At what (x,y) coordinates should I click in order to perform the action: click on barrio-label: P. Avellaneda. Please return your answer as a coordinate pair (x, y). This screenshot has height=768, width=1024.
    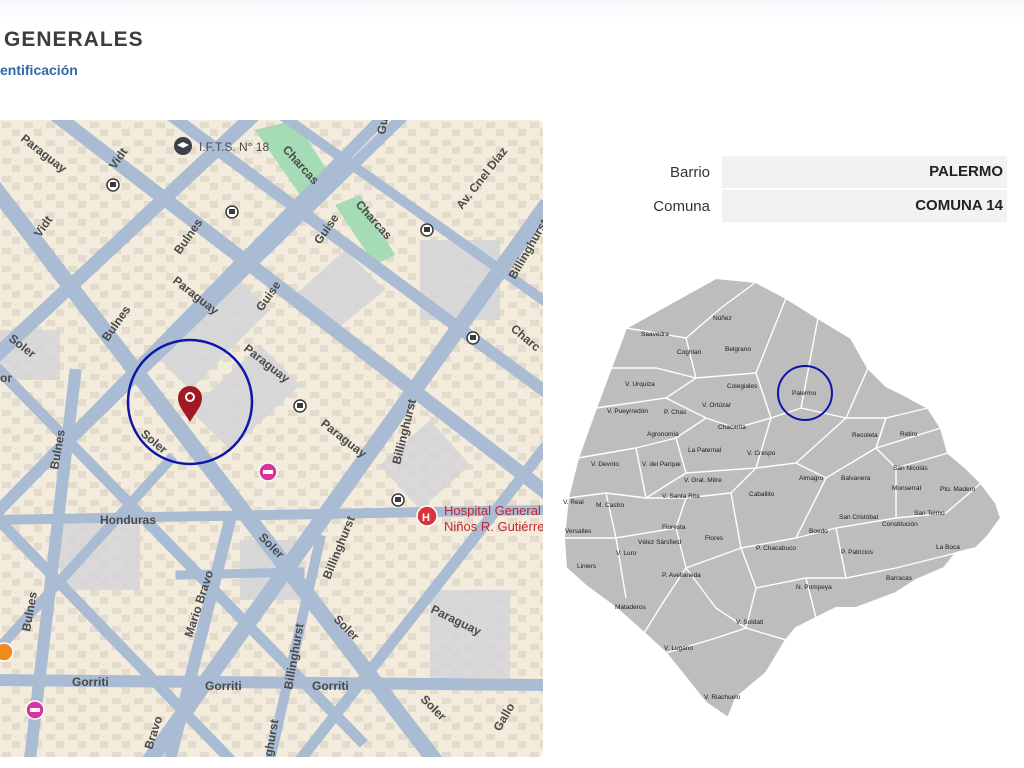
    Looking at the image, I should click on (681, 575).